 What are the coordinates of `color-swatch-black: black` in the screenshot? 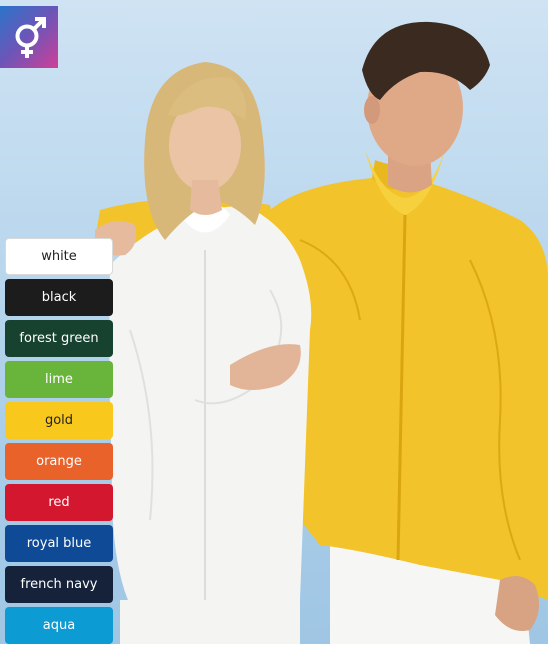 It's located at (59, 297).